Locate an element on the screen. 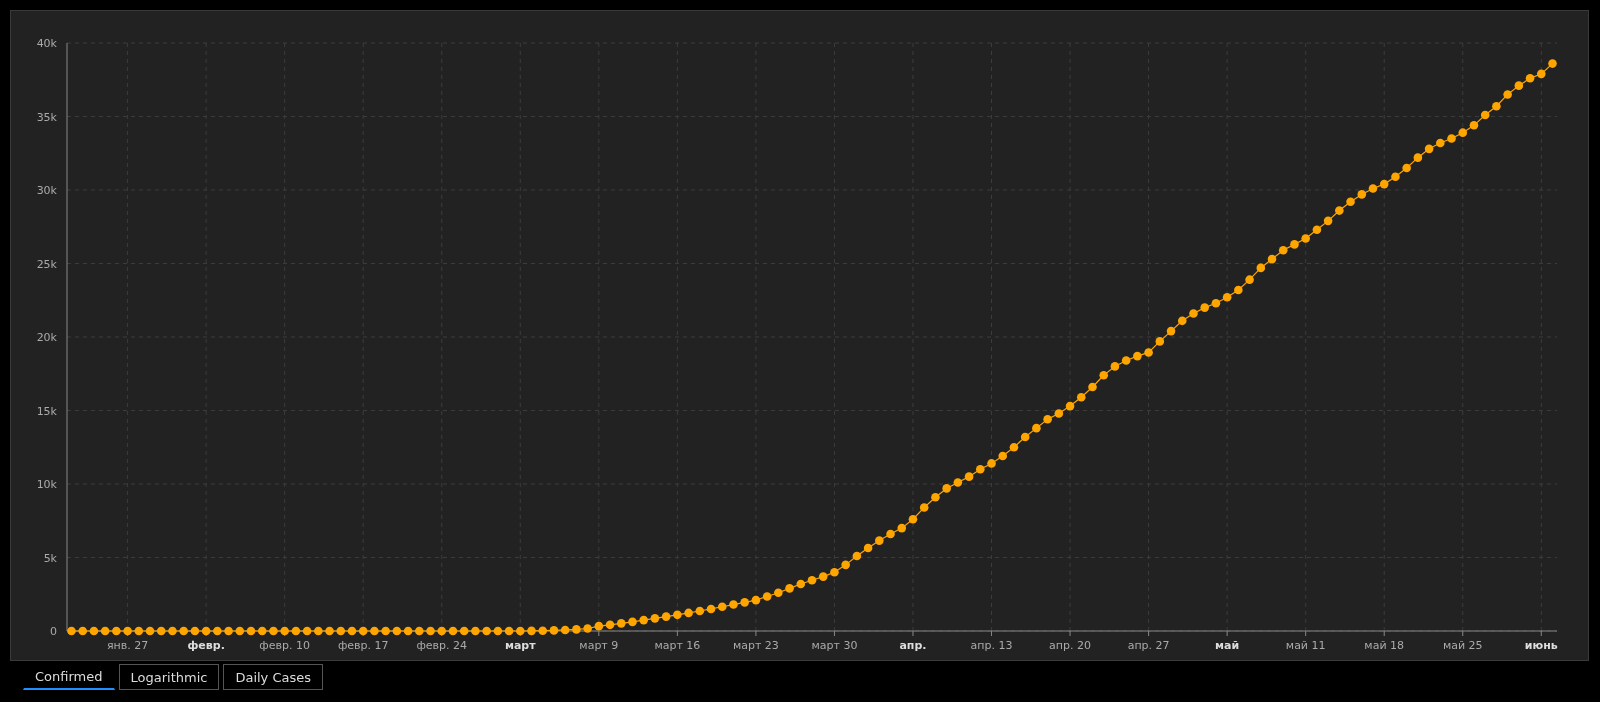 This screenshot has width=1600, height=702. x-axis-label: янв. 27 is located at coordinates (127, 645).